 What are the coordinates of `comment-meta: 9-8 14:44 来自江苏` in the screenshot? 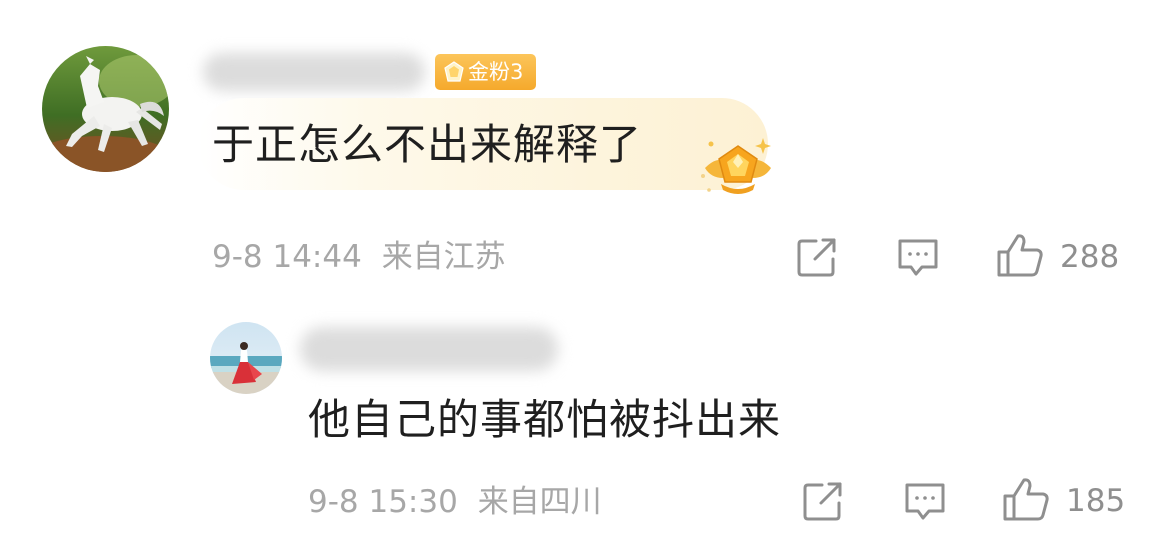 It's located at (359, 257).